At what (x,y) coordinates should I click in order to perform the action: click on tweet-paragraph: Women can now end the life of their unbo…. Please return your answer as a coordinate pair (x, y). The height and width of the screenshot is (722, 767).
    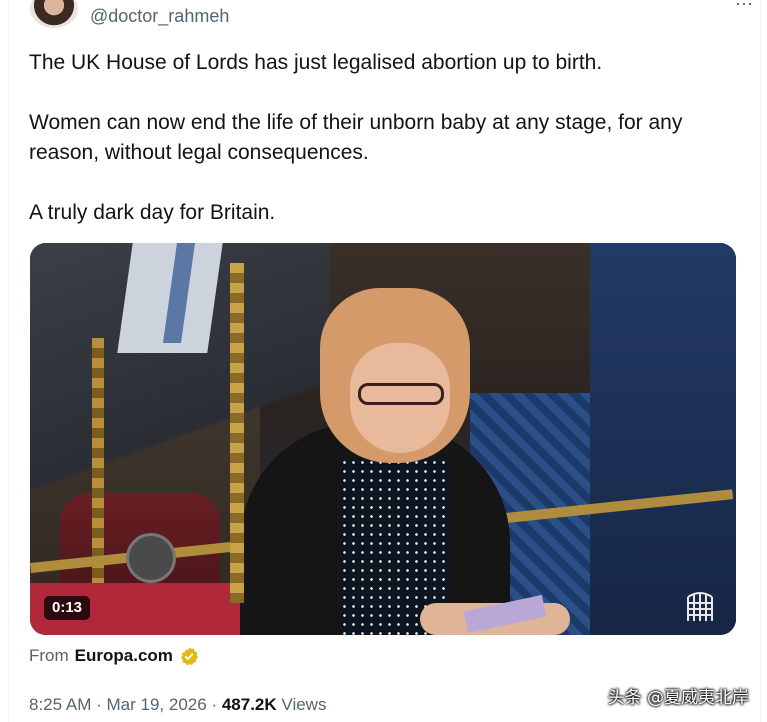
    Looking at the image, I should click on (356, 137).